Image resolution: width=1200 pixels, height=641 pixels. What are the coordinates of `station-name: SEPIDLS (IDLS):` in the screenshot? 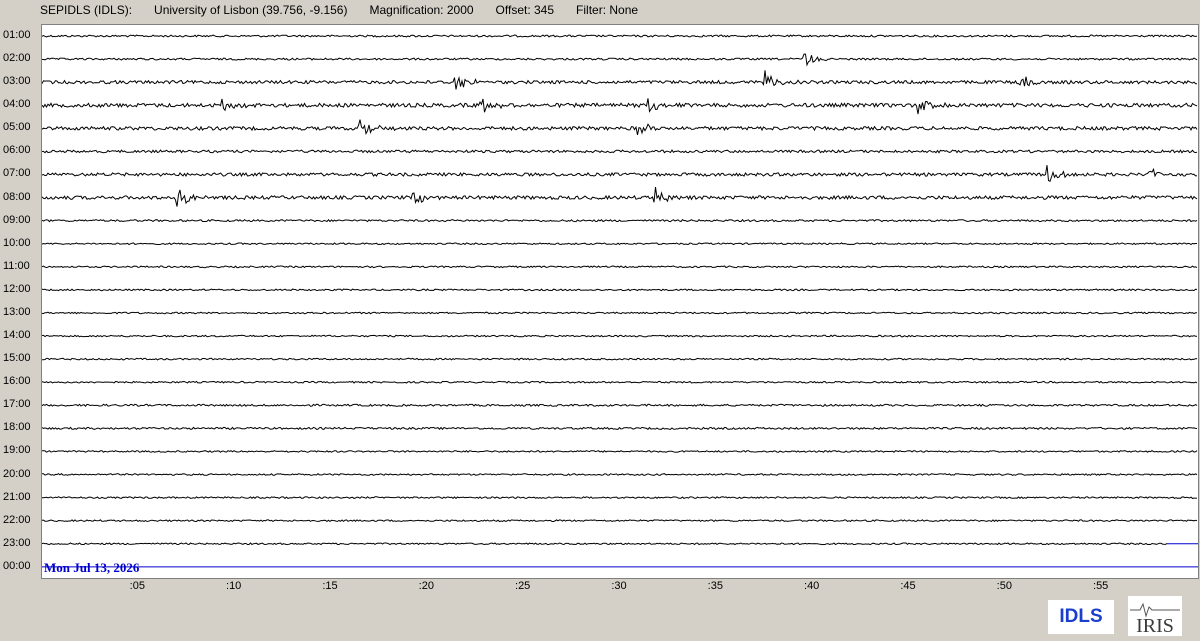 It's located at (86, 10).